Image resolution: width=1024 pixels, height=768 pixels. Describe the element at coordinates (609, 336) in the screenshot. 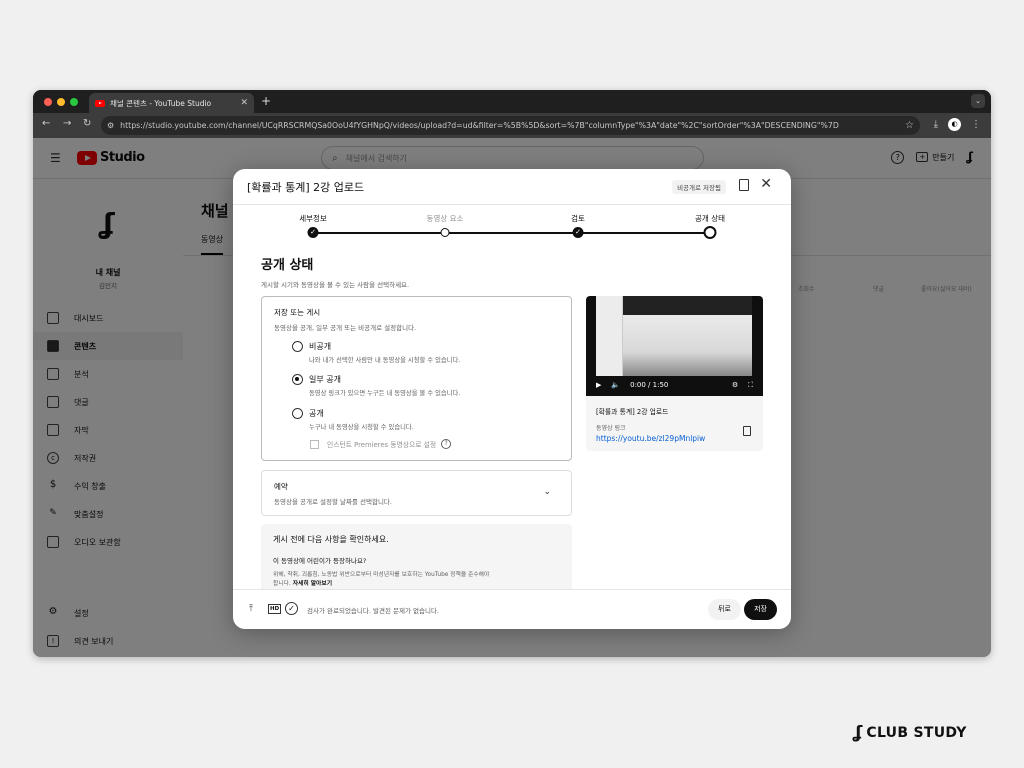

I see `frame-sidebar` at that location.